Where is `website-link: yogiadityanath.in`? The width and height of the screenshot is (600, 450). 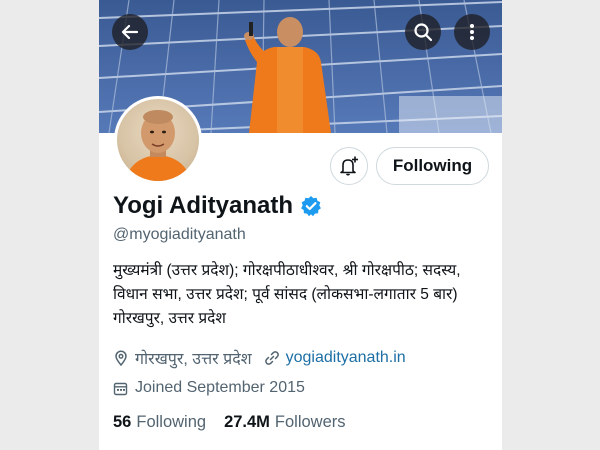 website-link: yogiadityanath.in is located at coordinates (346, 358).